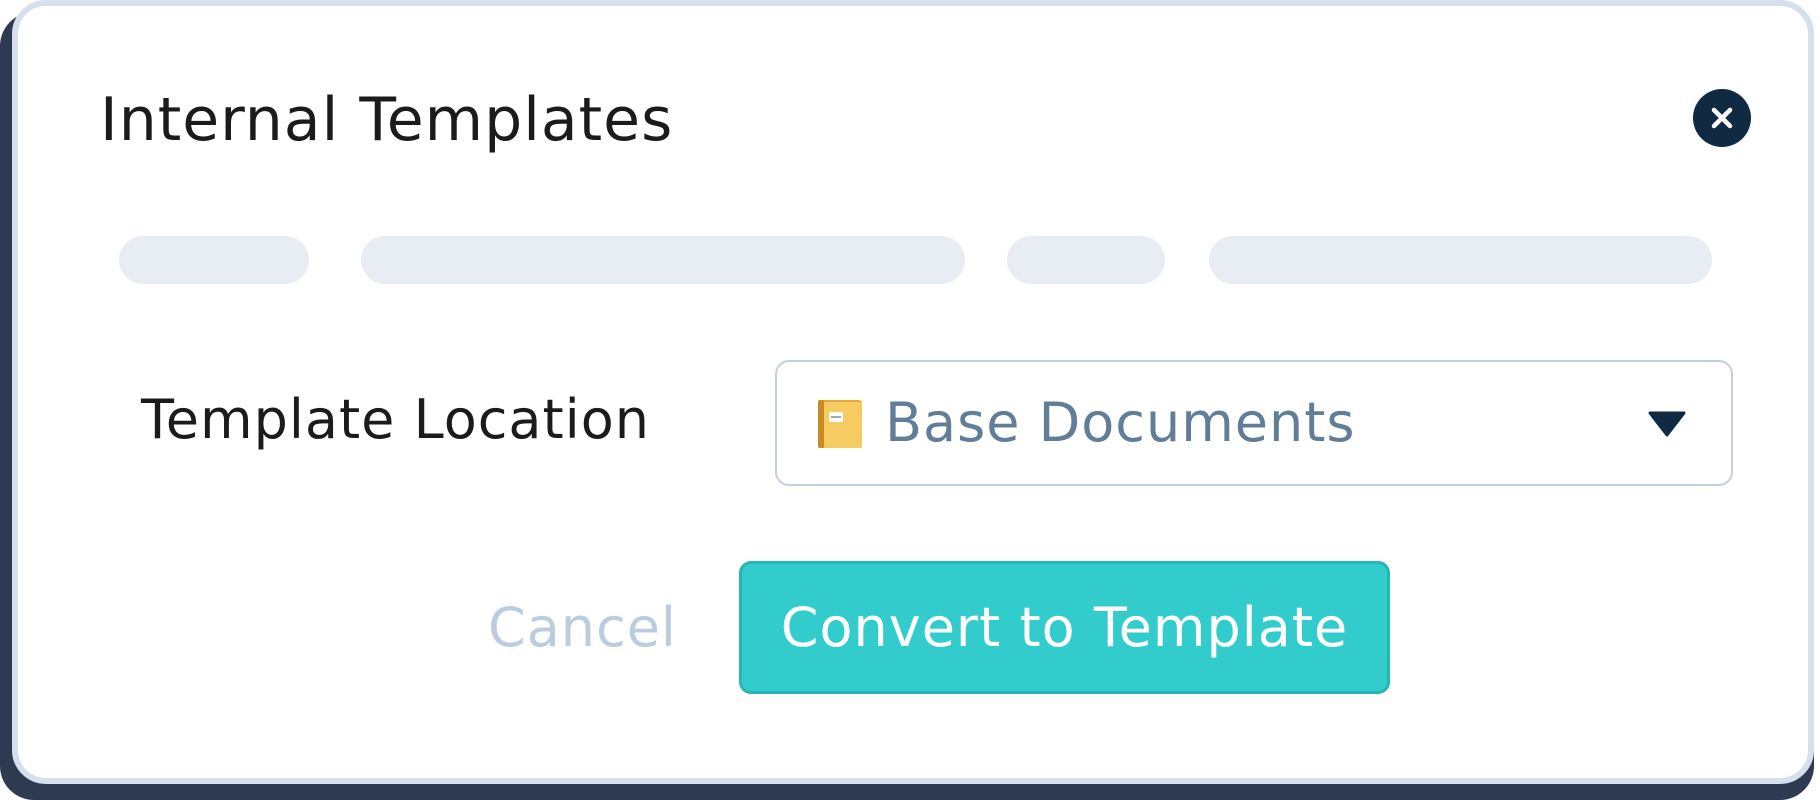 The height and width of the screenshot is (800, 1820). I want to click on close-button, so click(1722, 118).